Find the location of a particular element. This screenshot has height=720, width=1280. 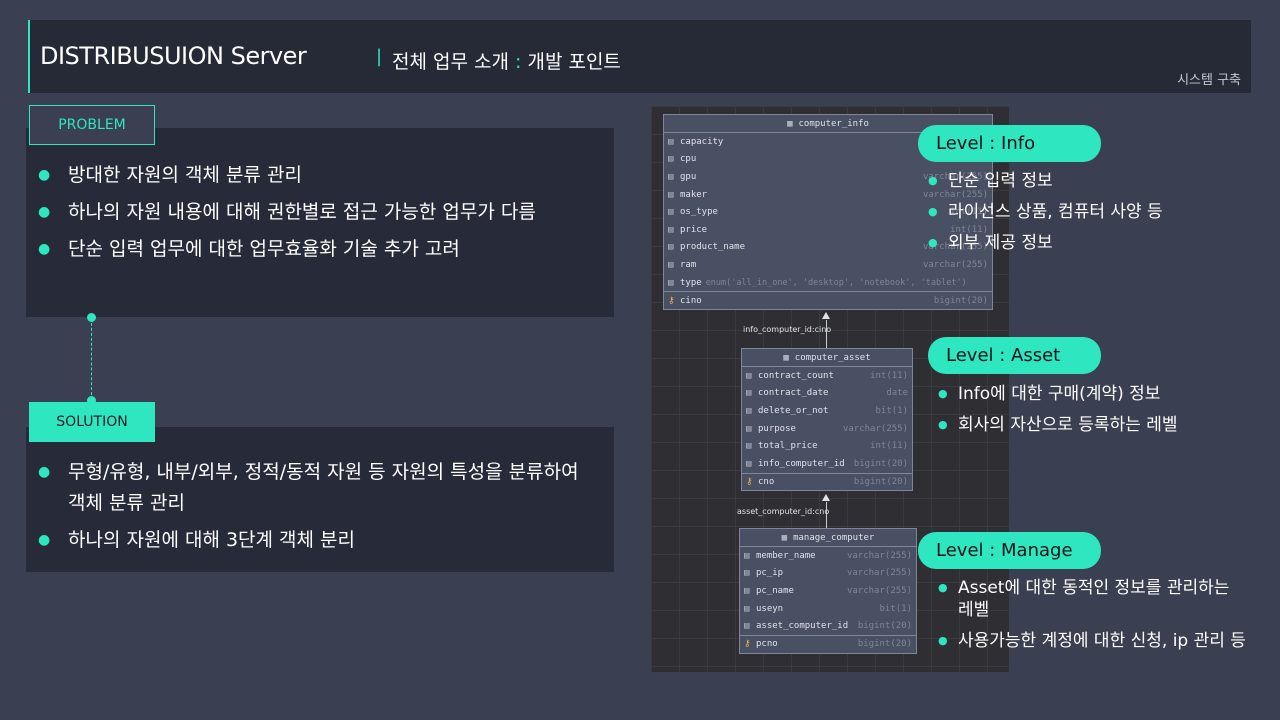

table-row: ▤ pc_name varchar(255) is located at coordinates (828, 590).